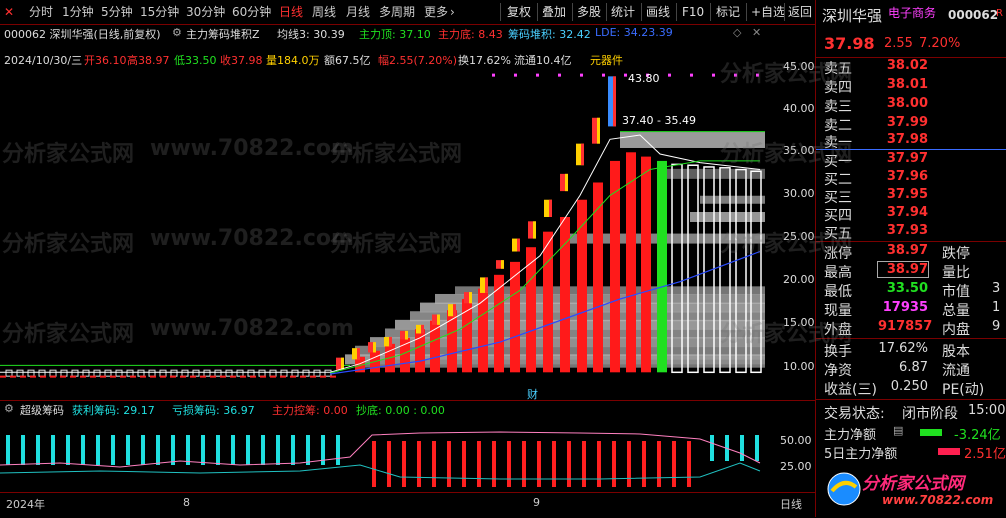  What do you see at coordinates (41, 12) in the screenshot?
I see `tab-fenshi: 分时` at bounding box center [41, 12].